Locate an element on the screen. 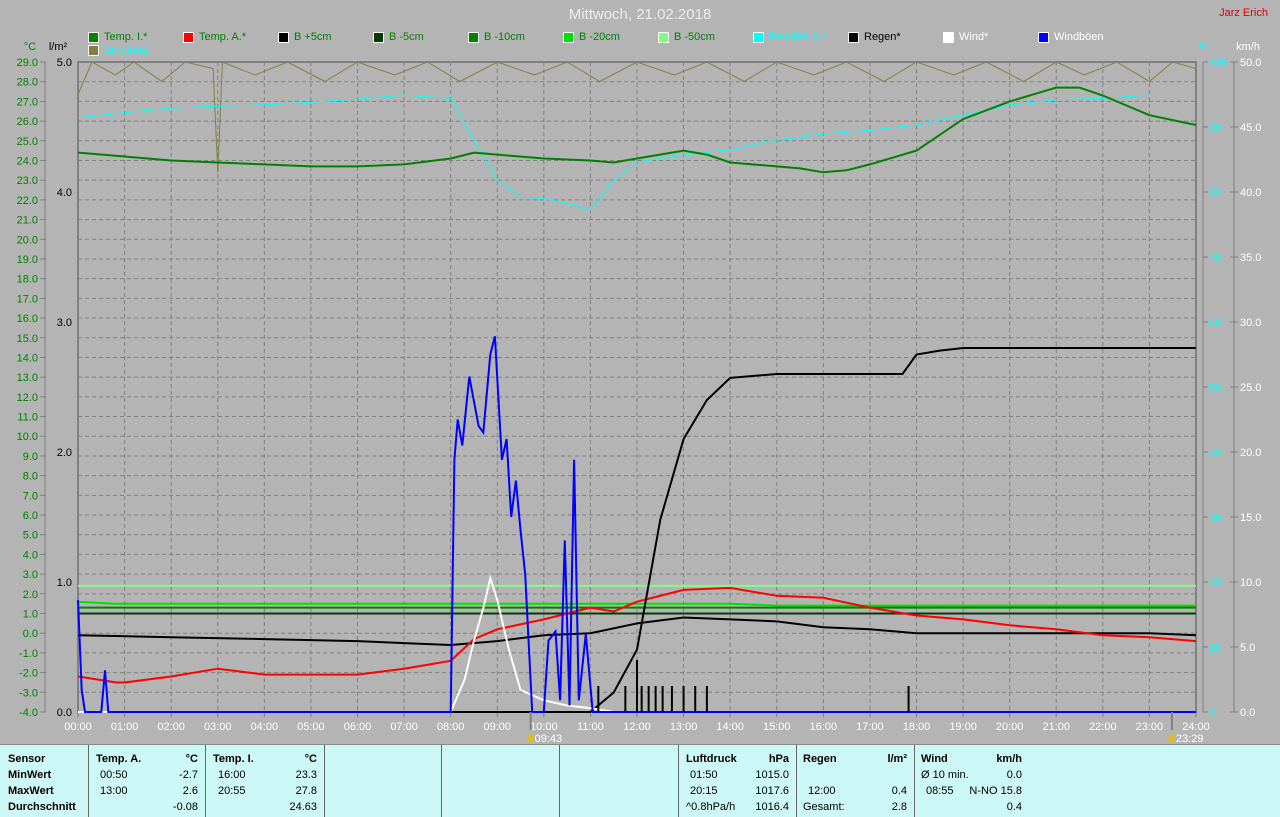 Image resolution: width=1280 pixels, height=817 pixels. x-tick-label: 05:00 is located at coordinates (311, 727).